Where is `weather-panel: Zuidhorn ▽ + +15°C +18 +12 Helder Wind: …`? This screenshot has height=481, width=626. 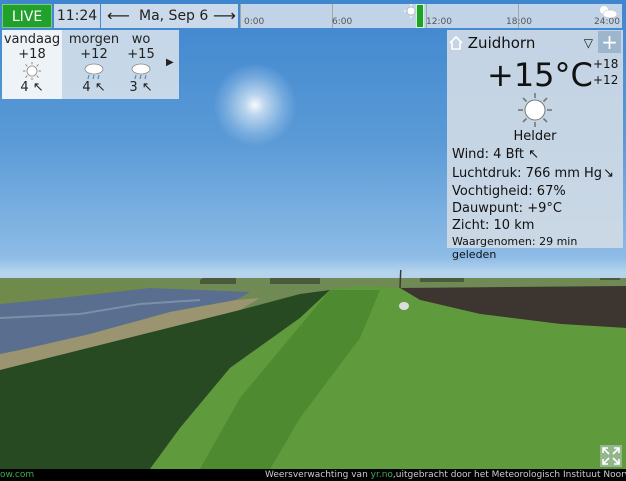 weather-panel: Zuidhorn ▽ + +15°C +18 +12 Helder Wind: … is located at coordinates (535, 145).